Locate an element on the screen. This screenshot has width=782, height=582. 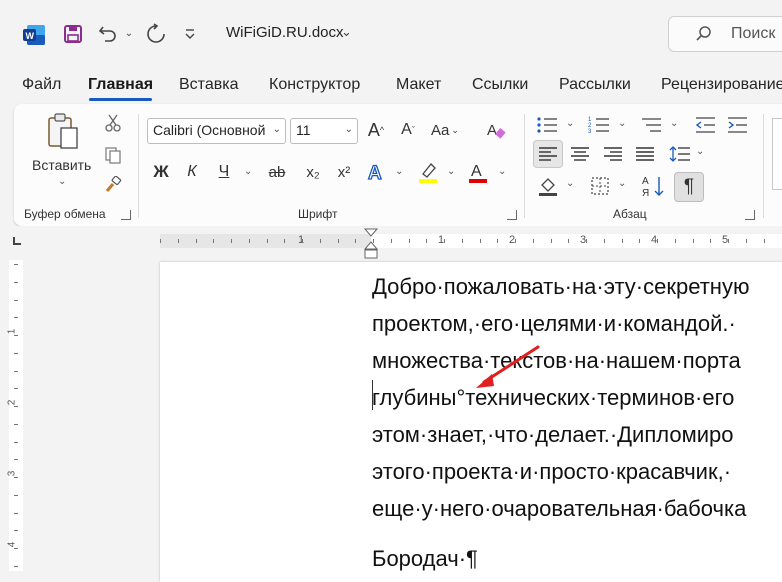
tab-mailings: Рассылки is located at coordinates (595, 85).